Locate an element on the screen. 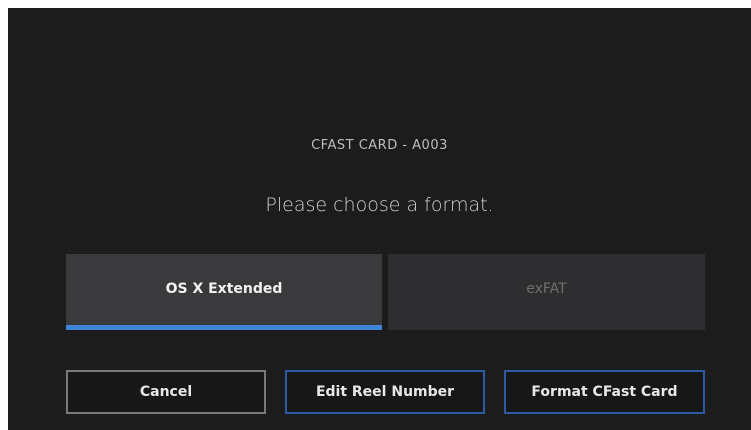 This screenshot has width=751, height=430. cancel-button: Cancel is located at coordinates (166, 392).